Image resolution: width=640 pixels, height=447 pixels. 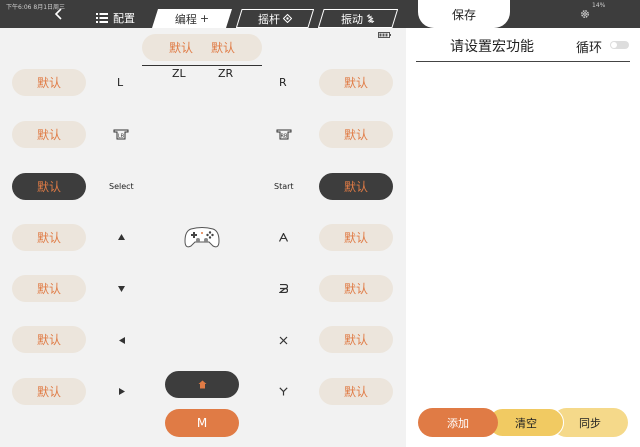 What do you see at coordinates (352, 19) in the screenshot?
I see `tab-vibrate-label: 振动` at bounding box center [352, 19].